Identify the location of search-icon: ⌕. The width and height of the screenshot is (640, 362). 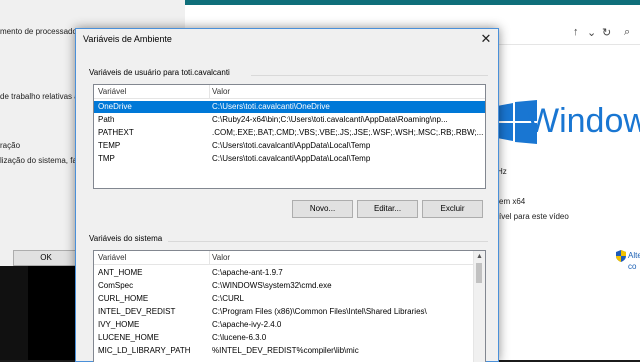
(627, 32).